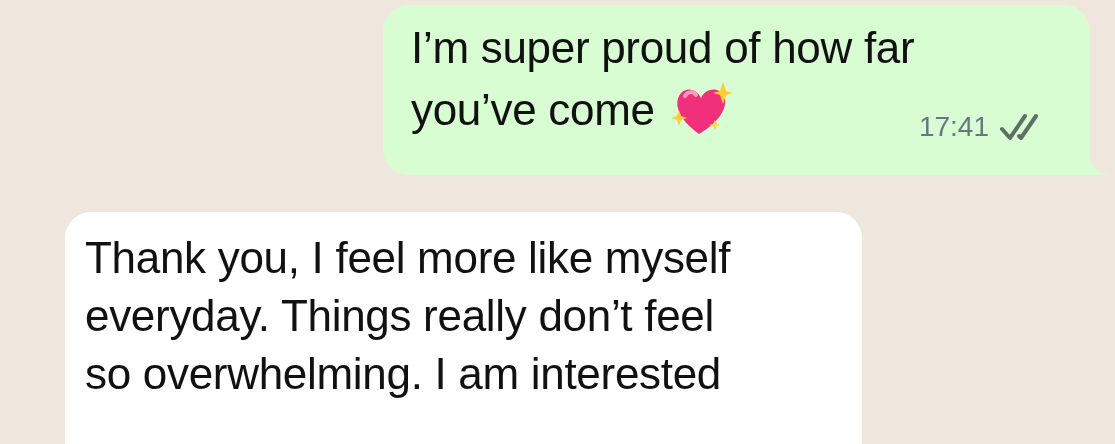  Describe the element at coordinates (663, 48) in the screenshot. I see `message-text: I’m super proud of how far` at that location.